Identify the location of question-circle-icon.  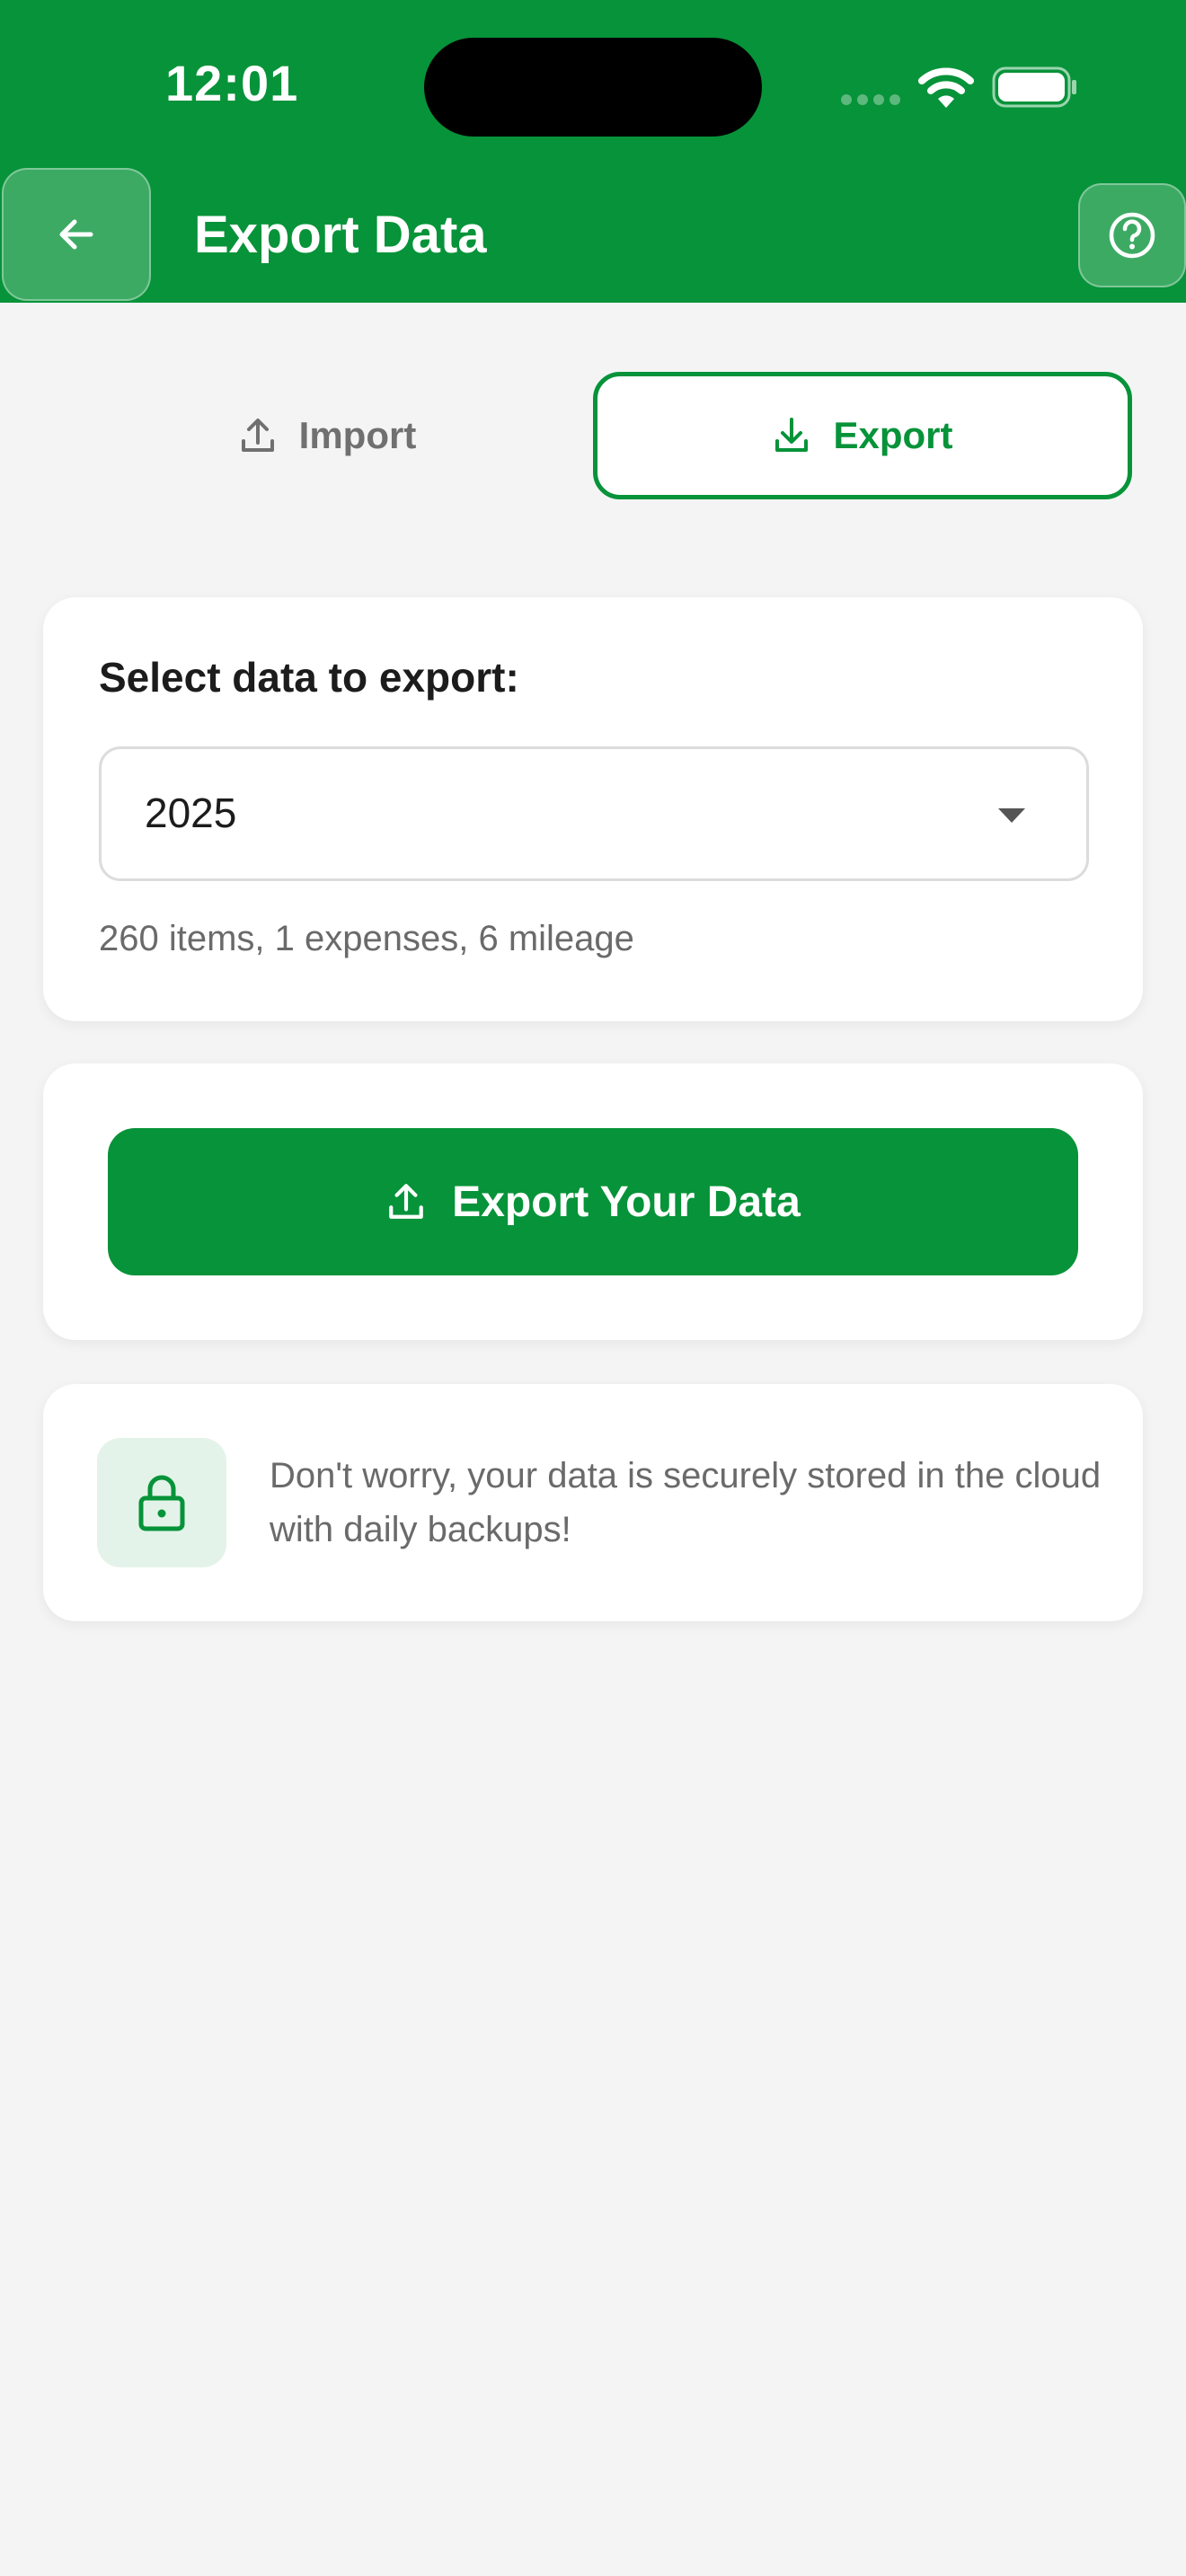
(1132, 235).